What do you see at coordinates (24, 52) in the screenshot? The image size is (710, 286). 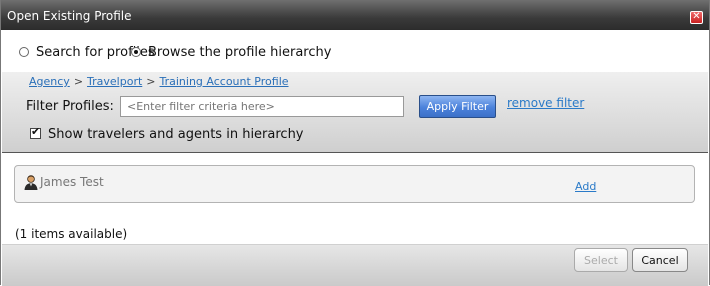 I see `radio-button-icon` at bounding box center [24, 52].